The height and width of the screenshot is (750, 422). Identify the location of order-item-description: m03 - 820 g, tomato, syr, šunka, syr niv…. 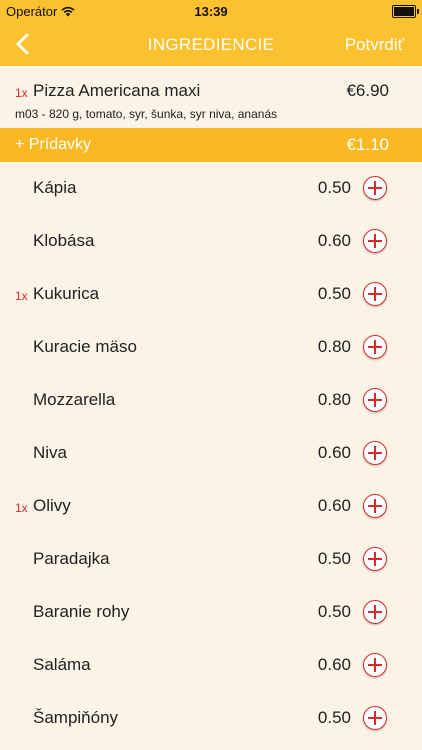
(146, 114).